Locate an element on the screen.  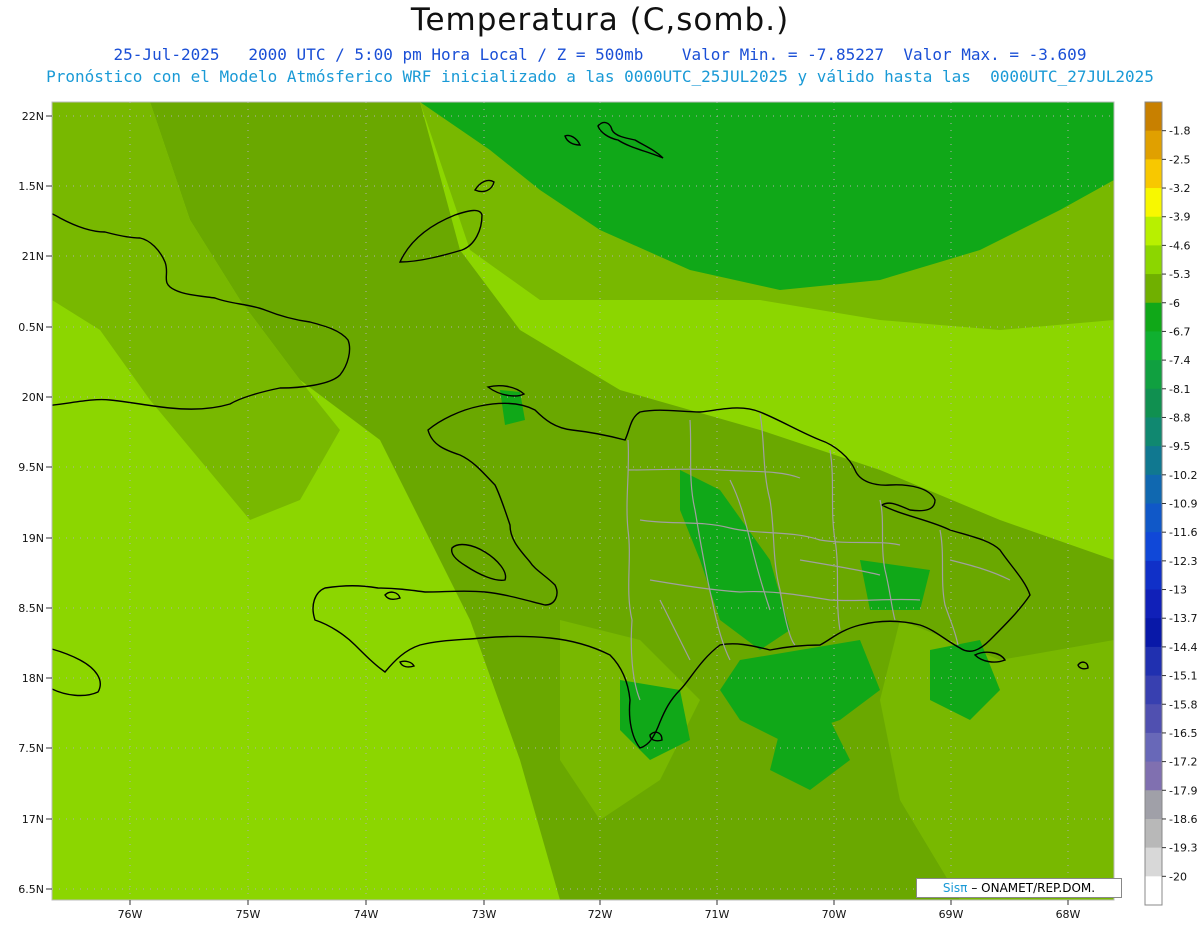
lon-tick-label: 72W is located at coordinates (600, 914).